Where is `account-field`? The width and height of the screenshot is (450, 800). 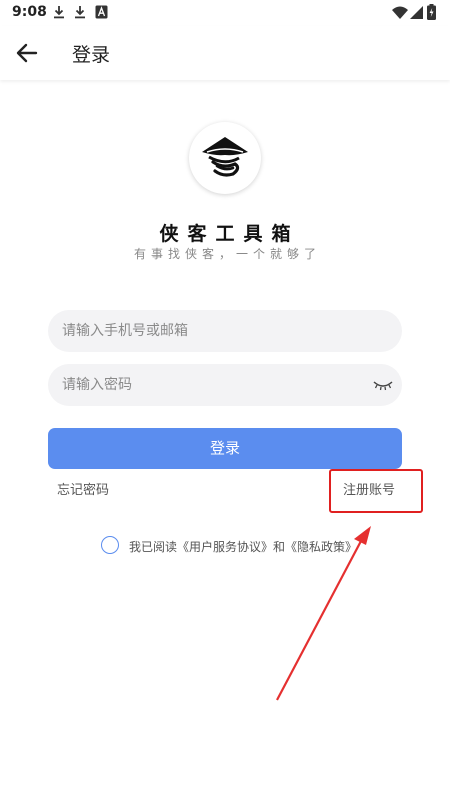 account-field is located at coordinates (225, 331).